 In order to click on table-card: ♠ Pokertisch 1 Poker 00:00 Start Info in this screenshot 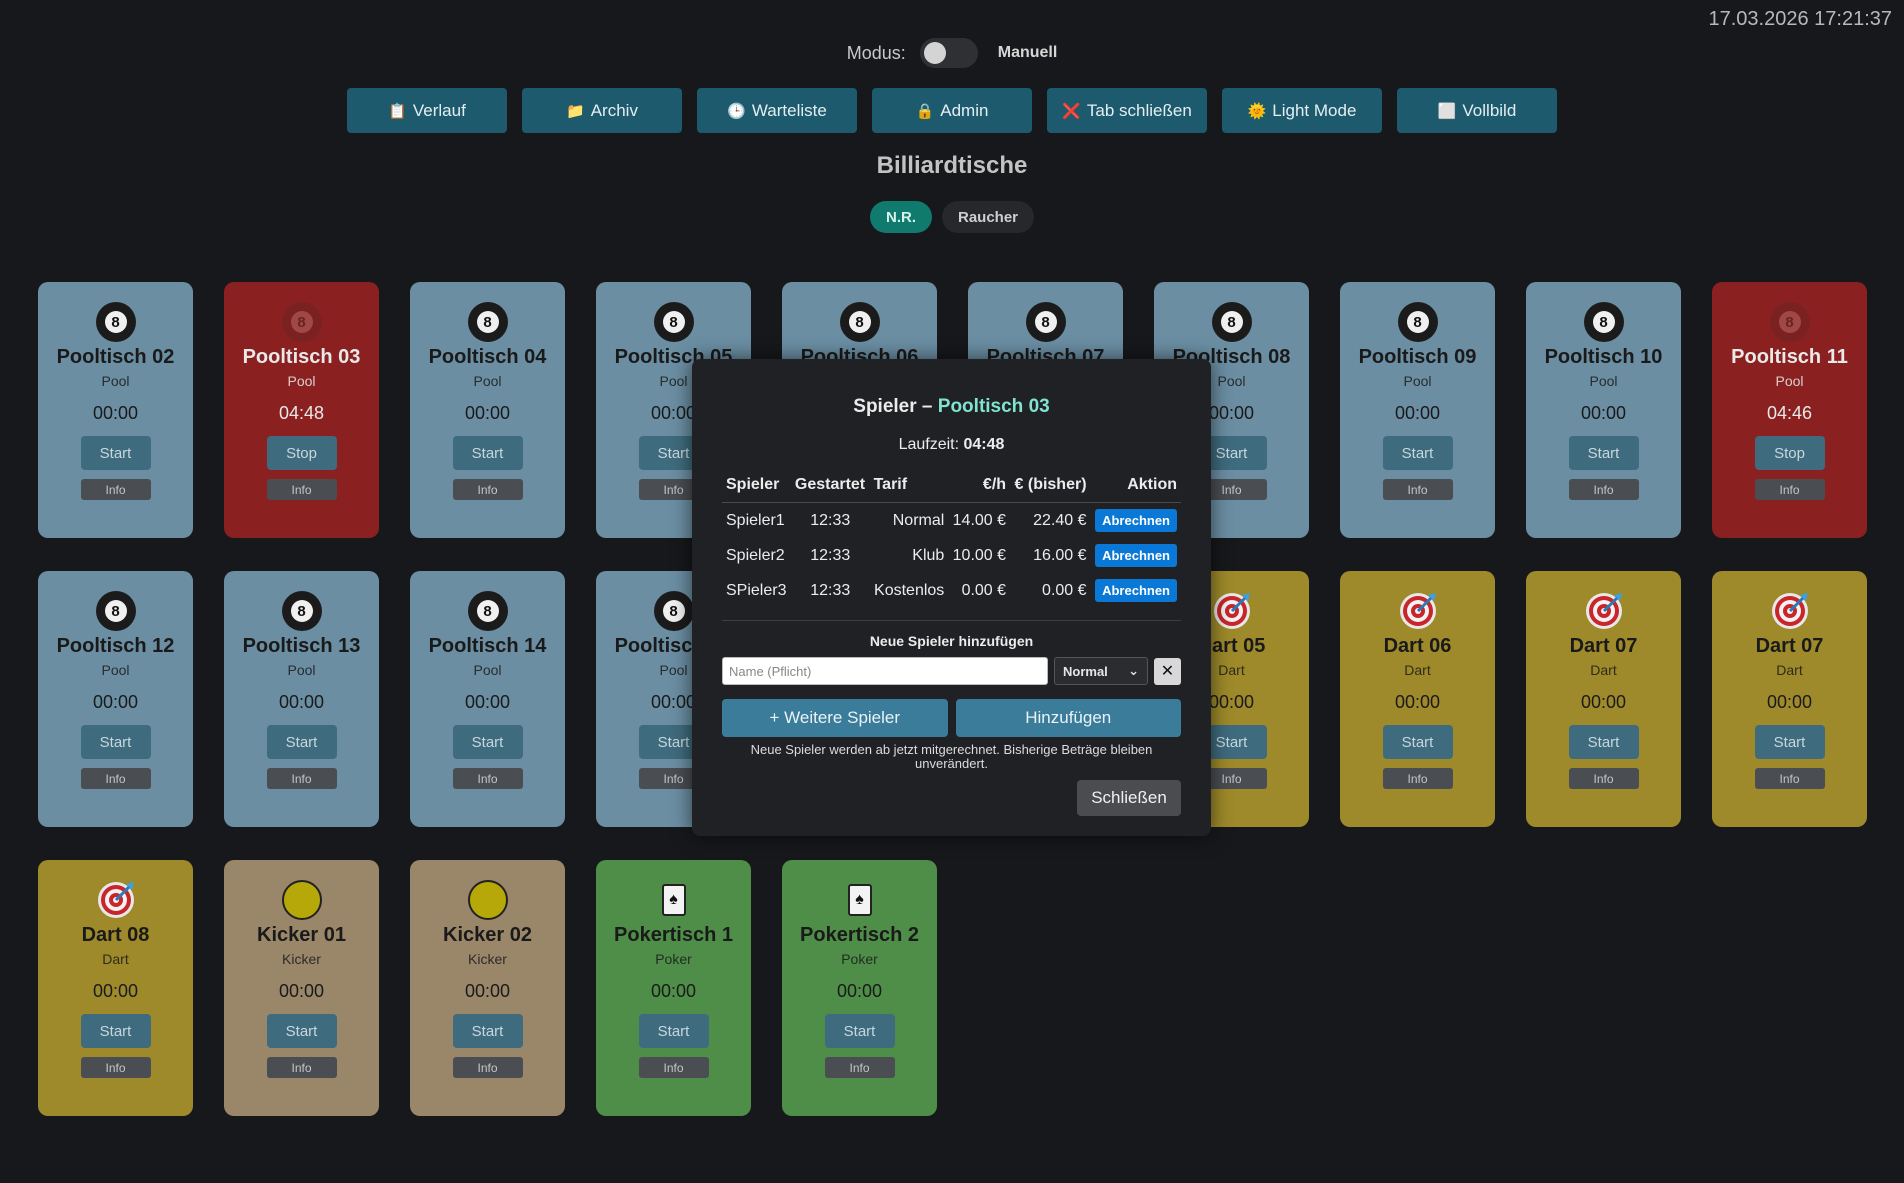, I will do `click(673, 988)`.